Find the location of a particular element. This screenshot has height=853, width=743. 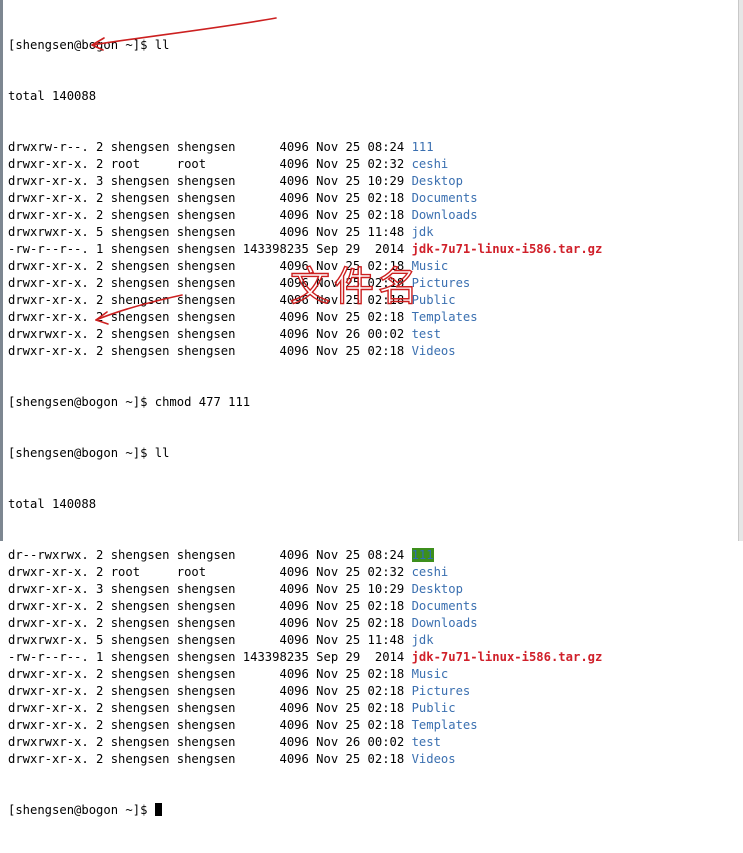

terminal-scrollbar is located at coordinates (740, 270).